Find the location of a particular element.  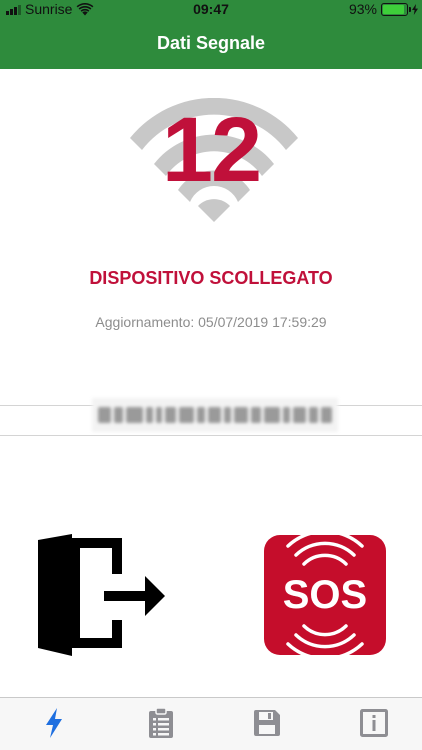

tab-bar is located at coordinates (211, 723).